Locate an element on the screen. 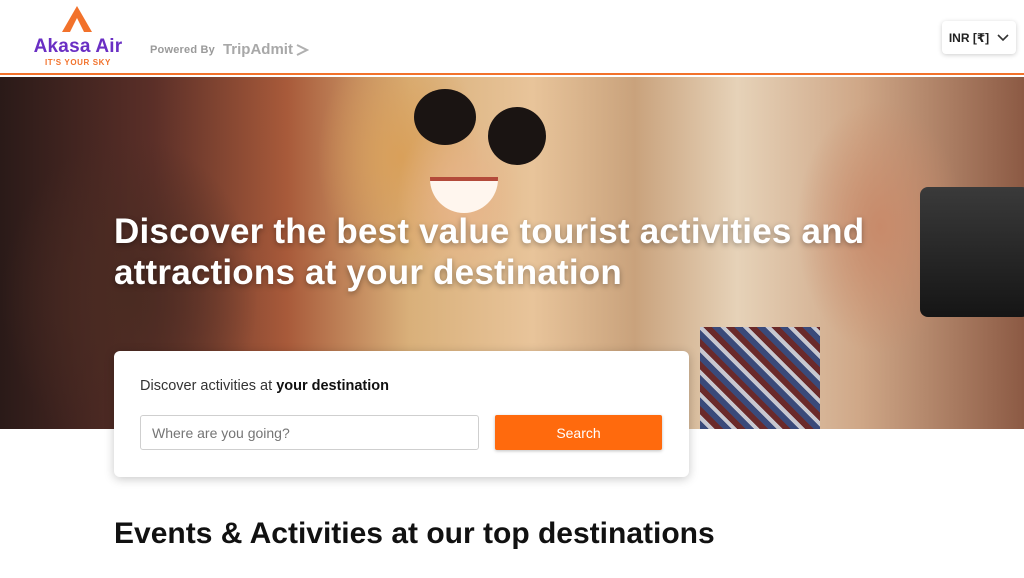 The height and width of the screenshot is (578, 1024). currency-selector: INR [₹] is located at coordinates (979, 37).